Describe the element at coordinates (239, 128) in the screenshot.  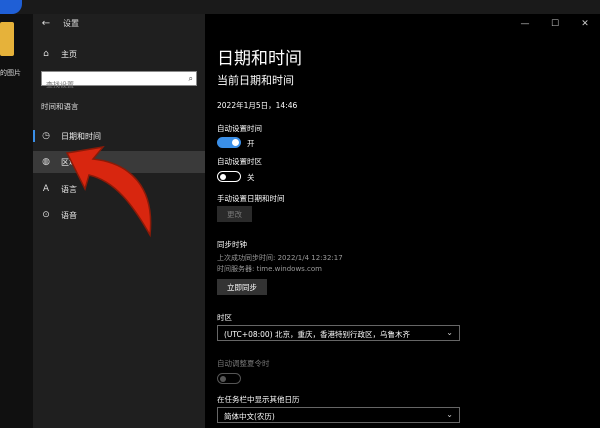
I see `auto-time-label: 自动设置时间` at that location.